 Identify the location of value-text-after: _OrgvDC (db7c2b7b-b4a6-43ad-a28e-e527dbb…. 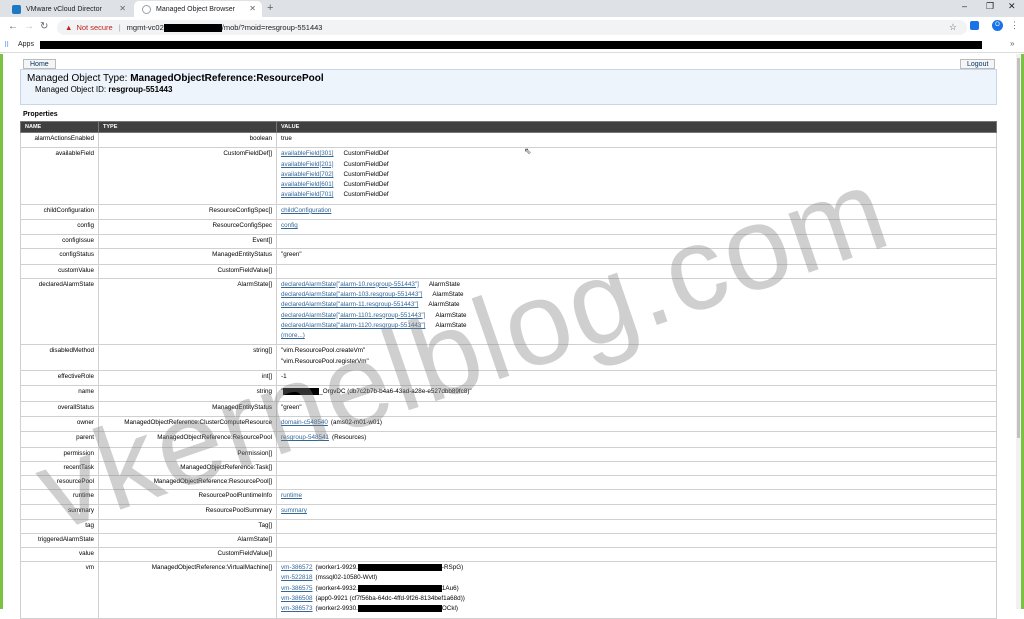
(395, 392).